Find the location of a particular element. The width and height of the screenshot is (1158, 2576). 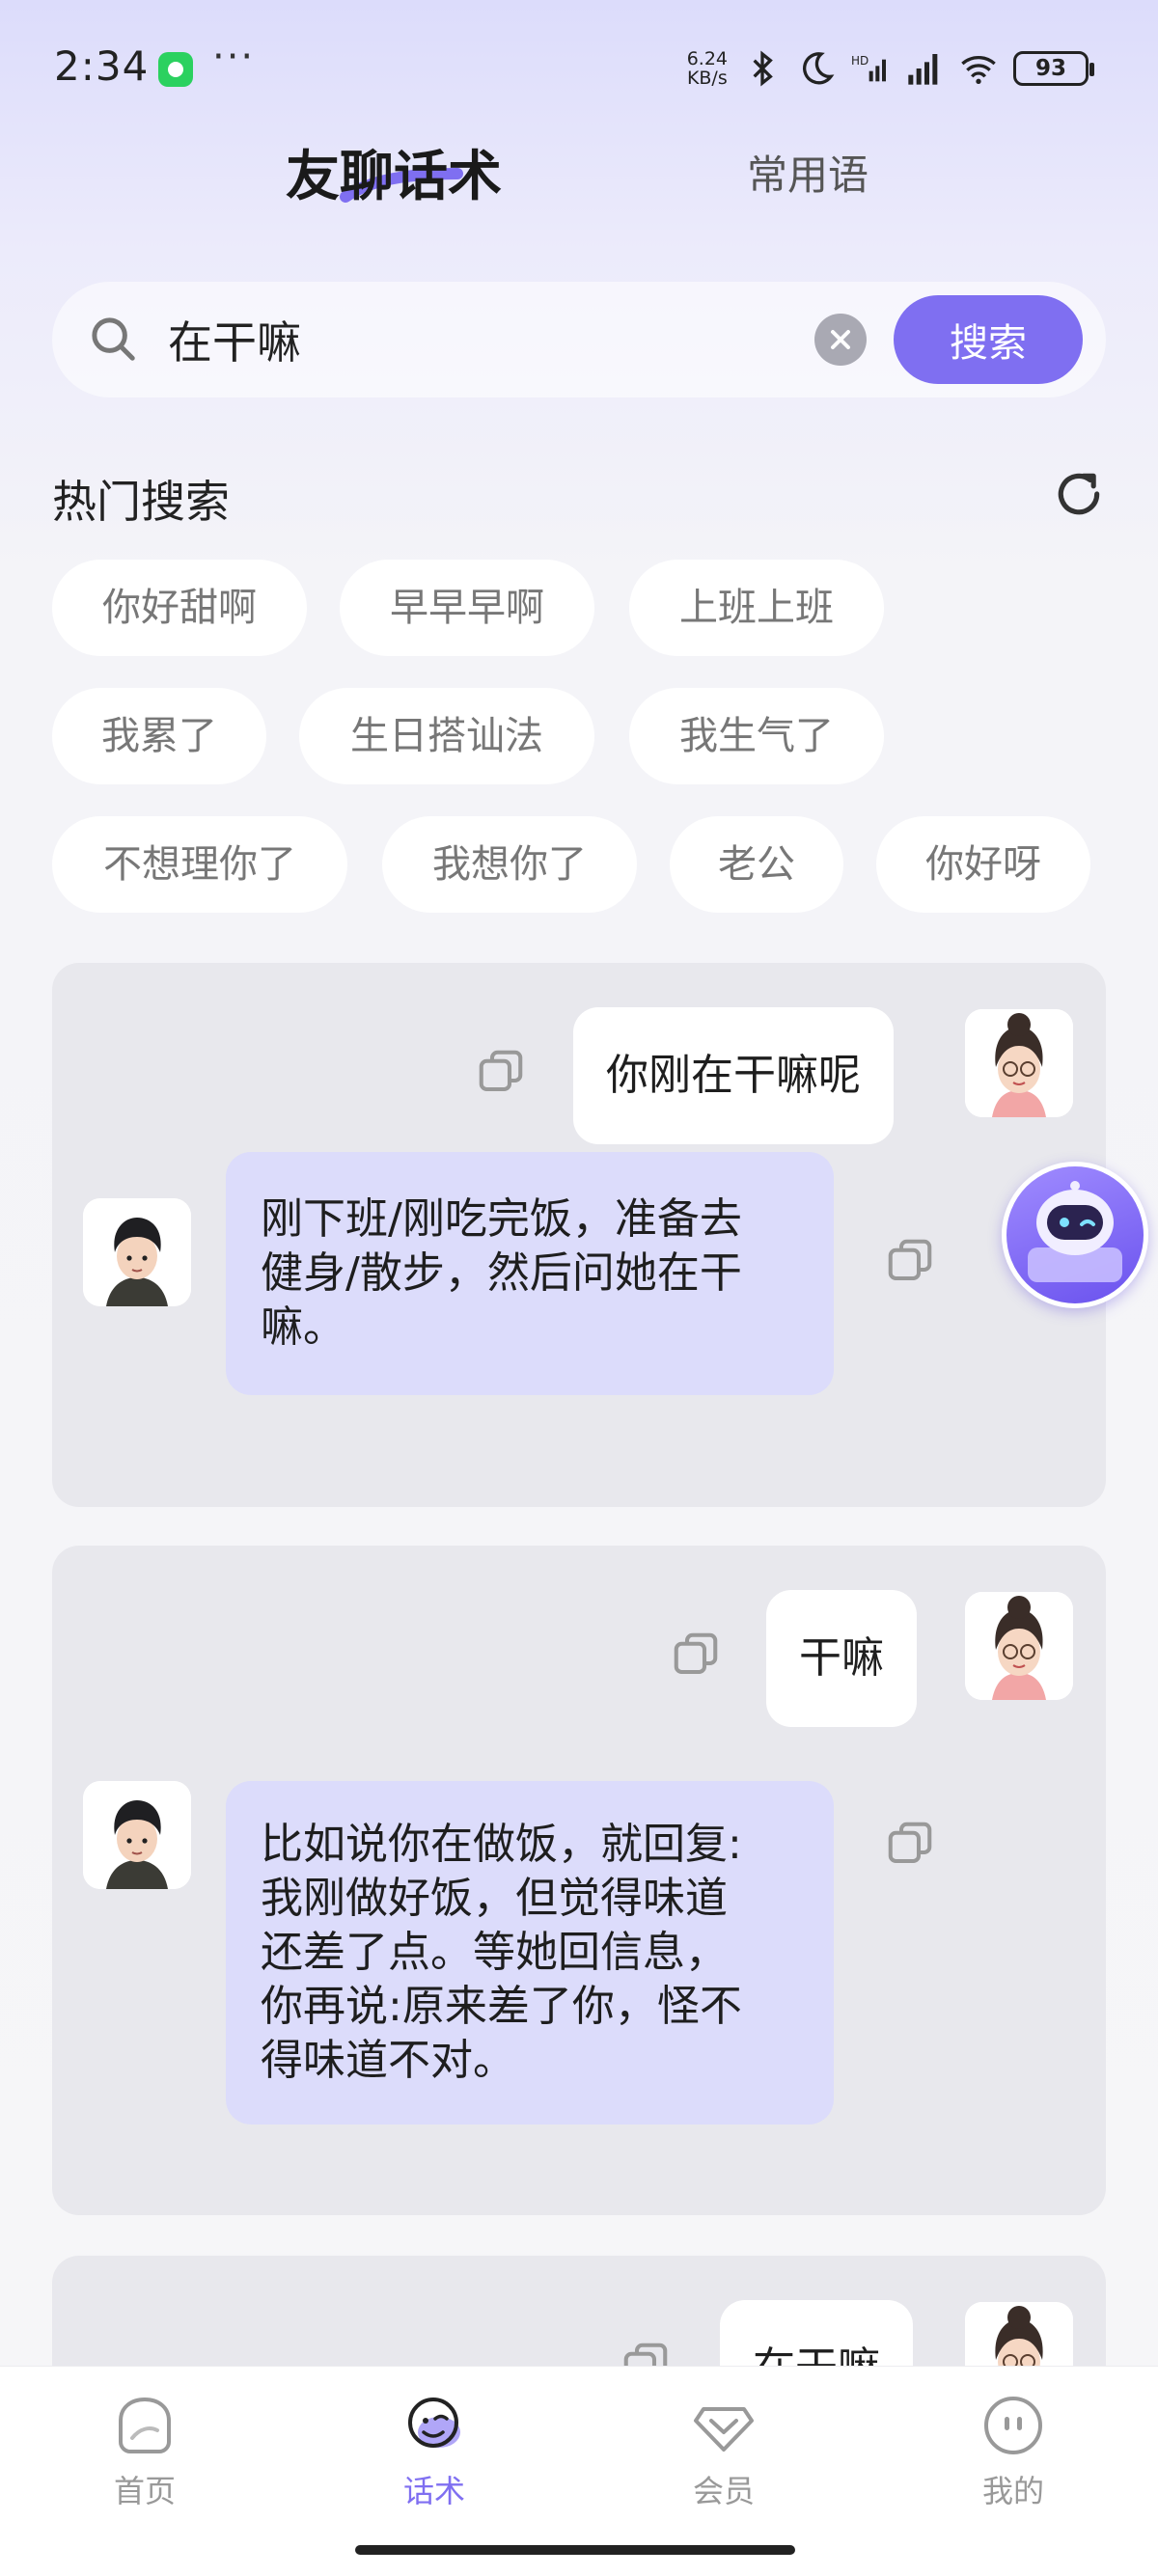

tab-common-phrases: 常用语 is located at coordinates (807, 172).